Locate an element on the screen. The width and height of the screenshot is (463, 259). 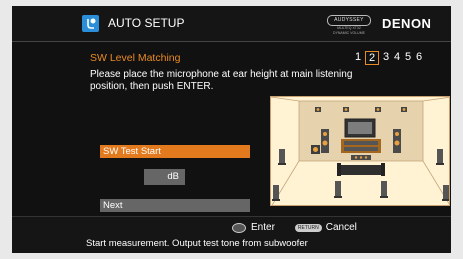
next-button: Next is located at coordinates (175, 205).